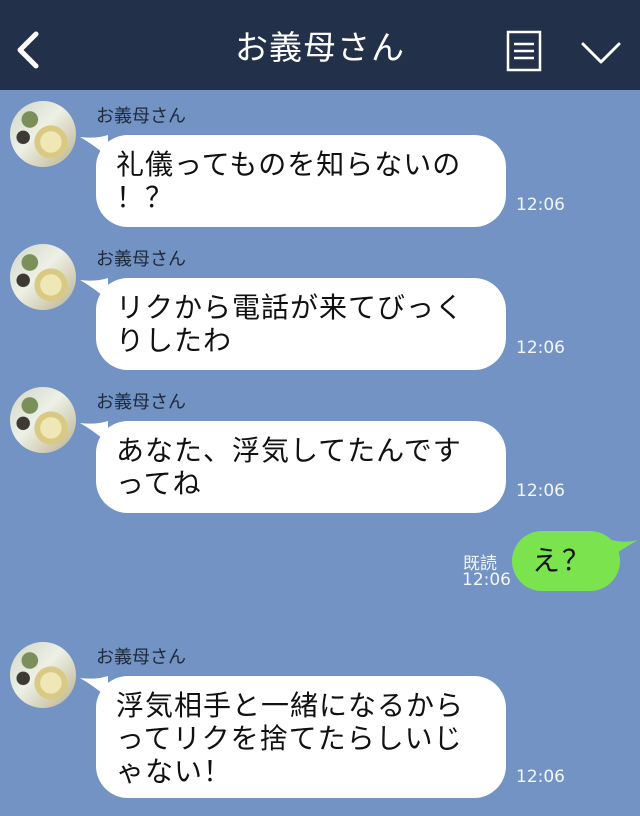 This screenshot has height=816, width=640. I want to click on message-bubble: あなた、浮気してたんです ってね, so click(301, 467).